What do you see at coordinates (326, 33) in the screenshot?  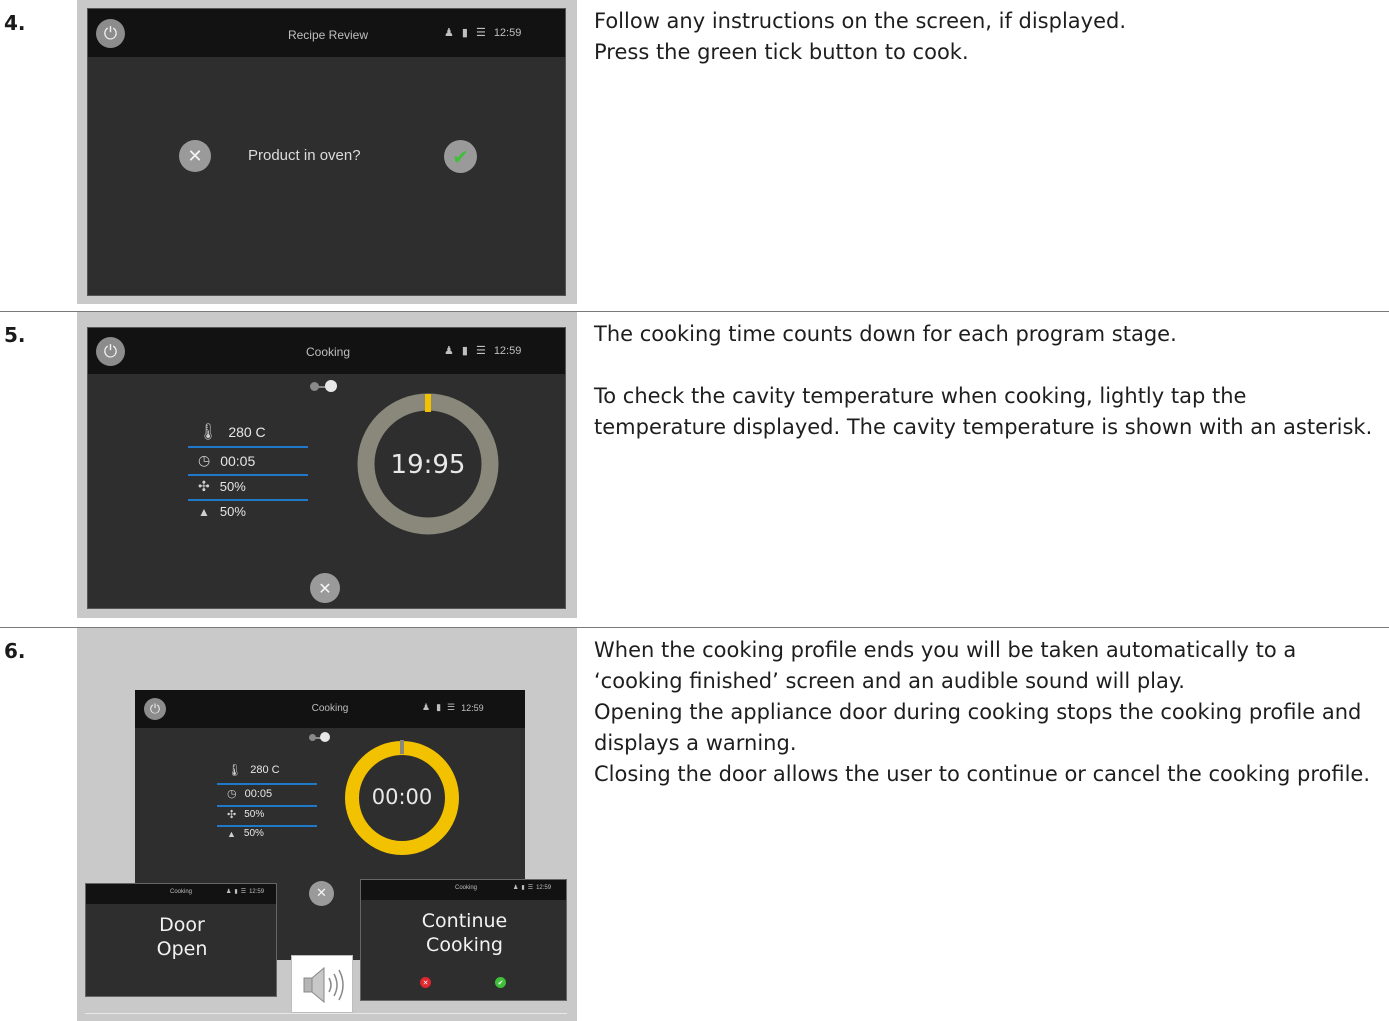 I see `top-bar: ⏻ Recipe Review ♟ ▮ ☰ 12:59` at bounding box center [326, 33].